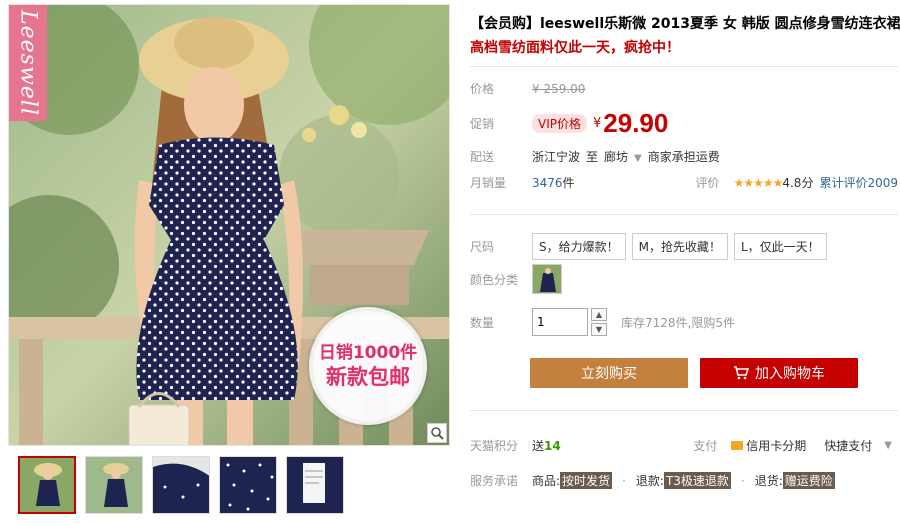 The height and width of the screenshot is (523, 900). Describe the element at coordinates (494, 279) in the screenshot. I see `color-label: 颜色分类` at that location.